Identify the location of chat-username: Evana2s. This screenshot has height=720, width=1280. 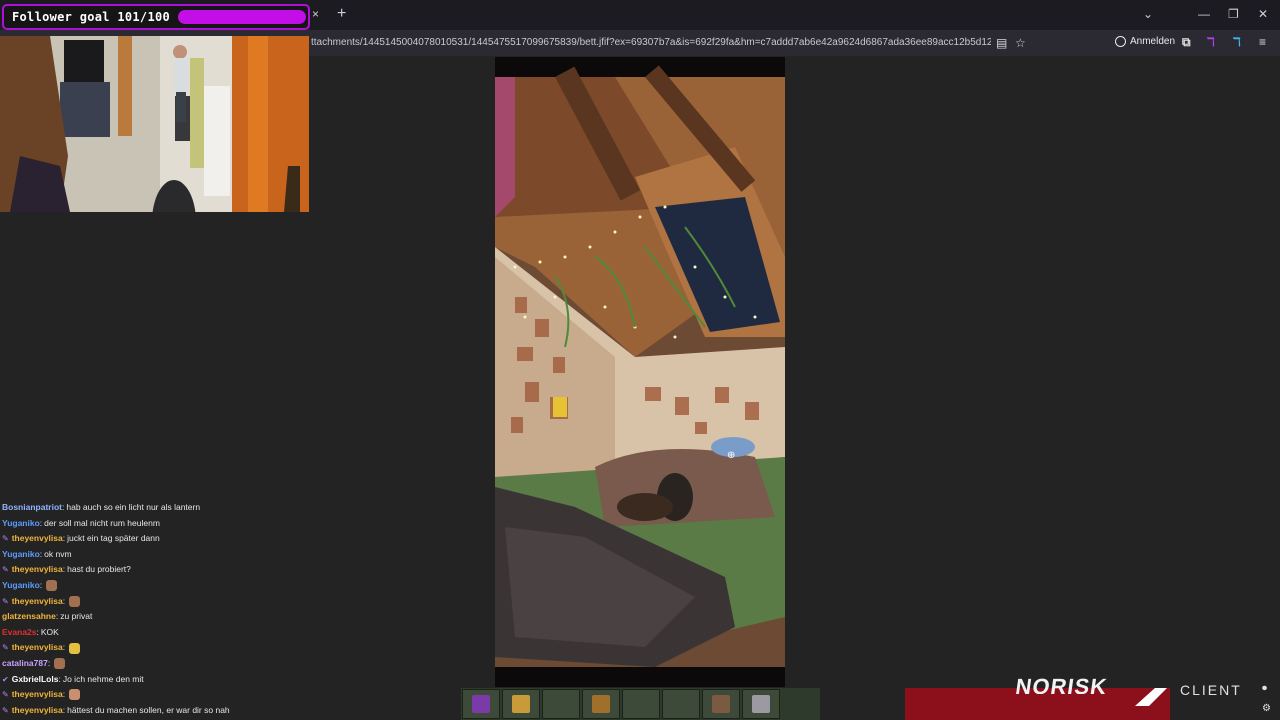
(19, 633).